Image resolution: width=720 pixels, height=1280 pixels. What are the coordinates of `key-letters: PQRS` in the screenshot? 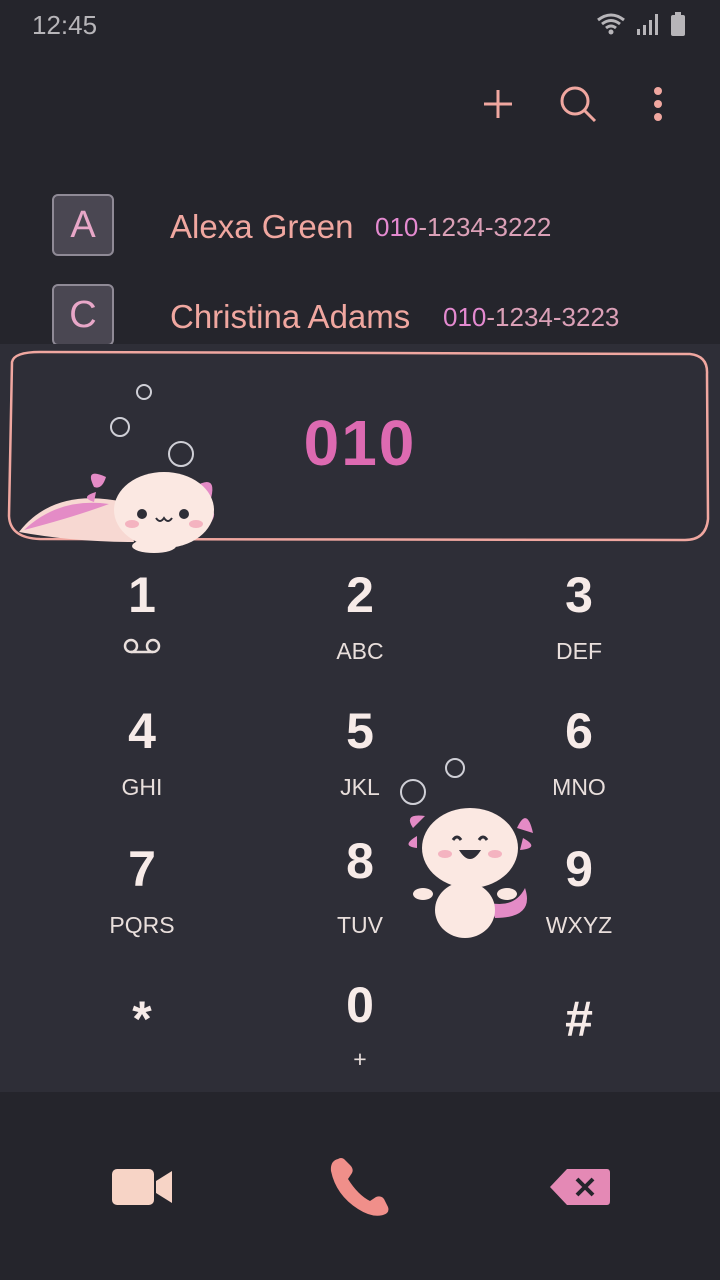 It's located at (142, 925).